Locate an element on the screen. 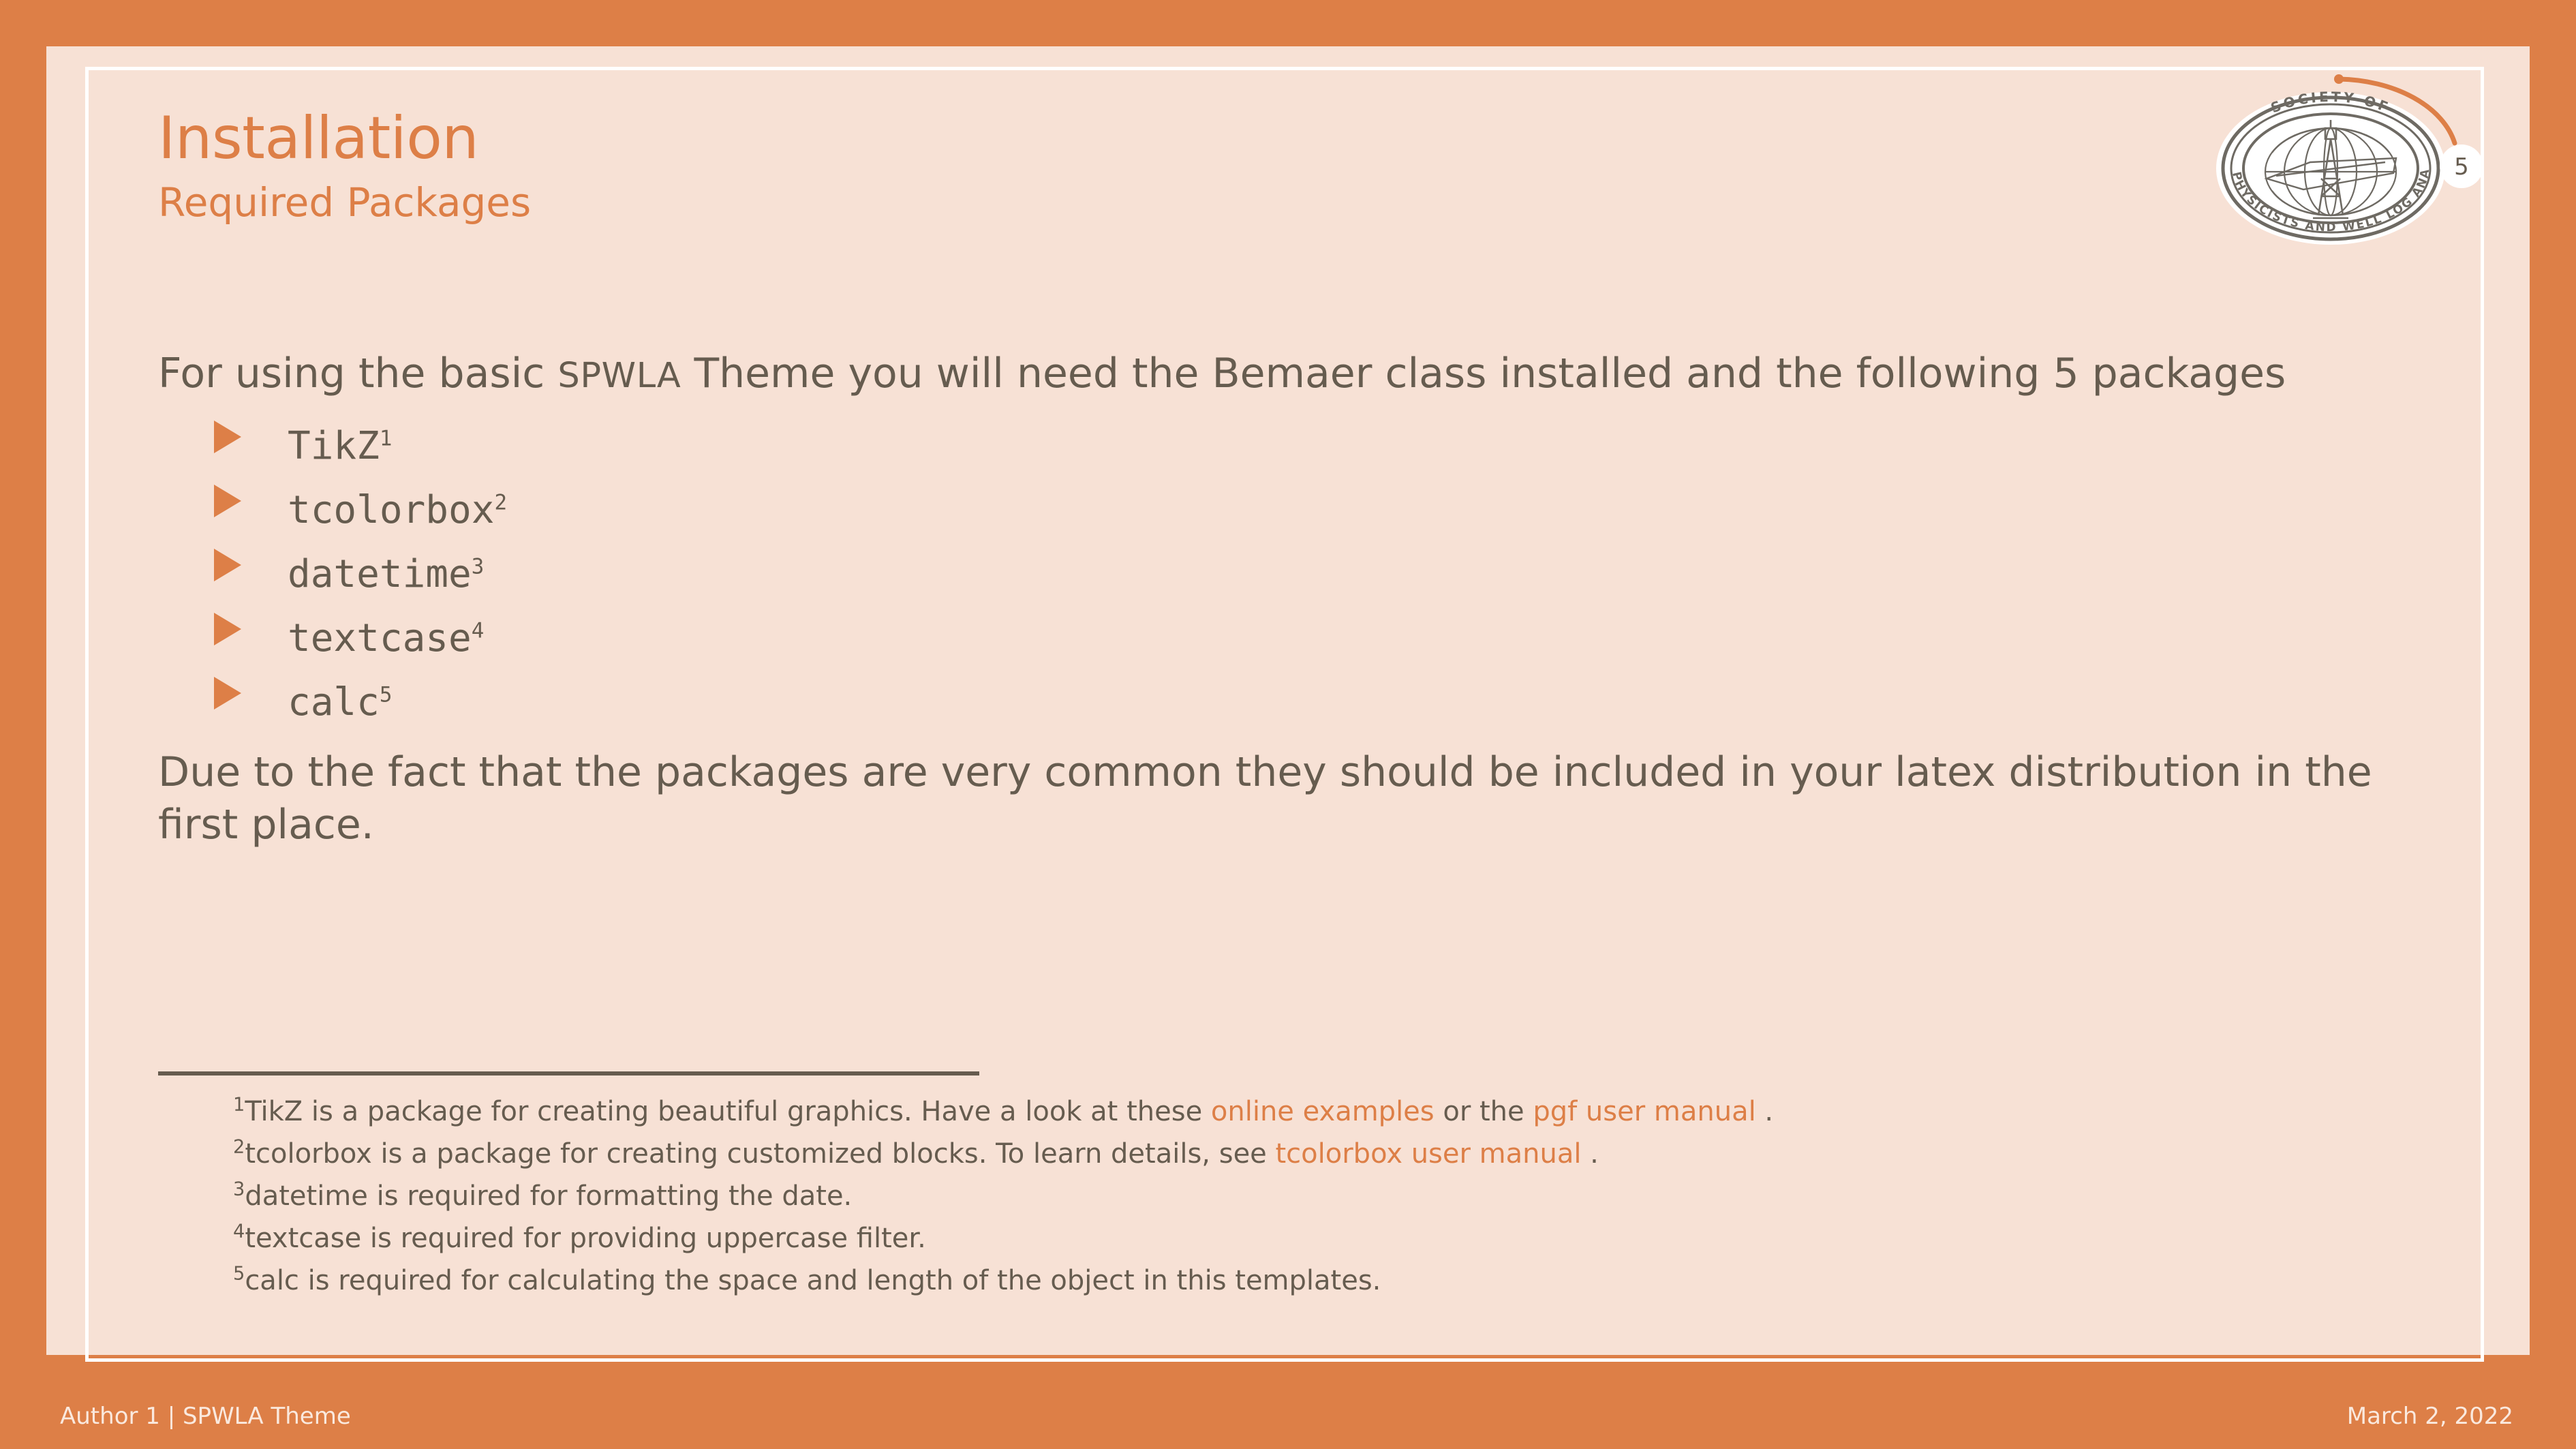 Image resolution: width=2576 pixels, height=1449 pixels. page-number-label: 5 is located at coordinates (2461, 167).